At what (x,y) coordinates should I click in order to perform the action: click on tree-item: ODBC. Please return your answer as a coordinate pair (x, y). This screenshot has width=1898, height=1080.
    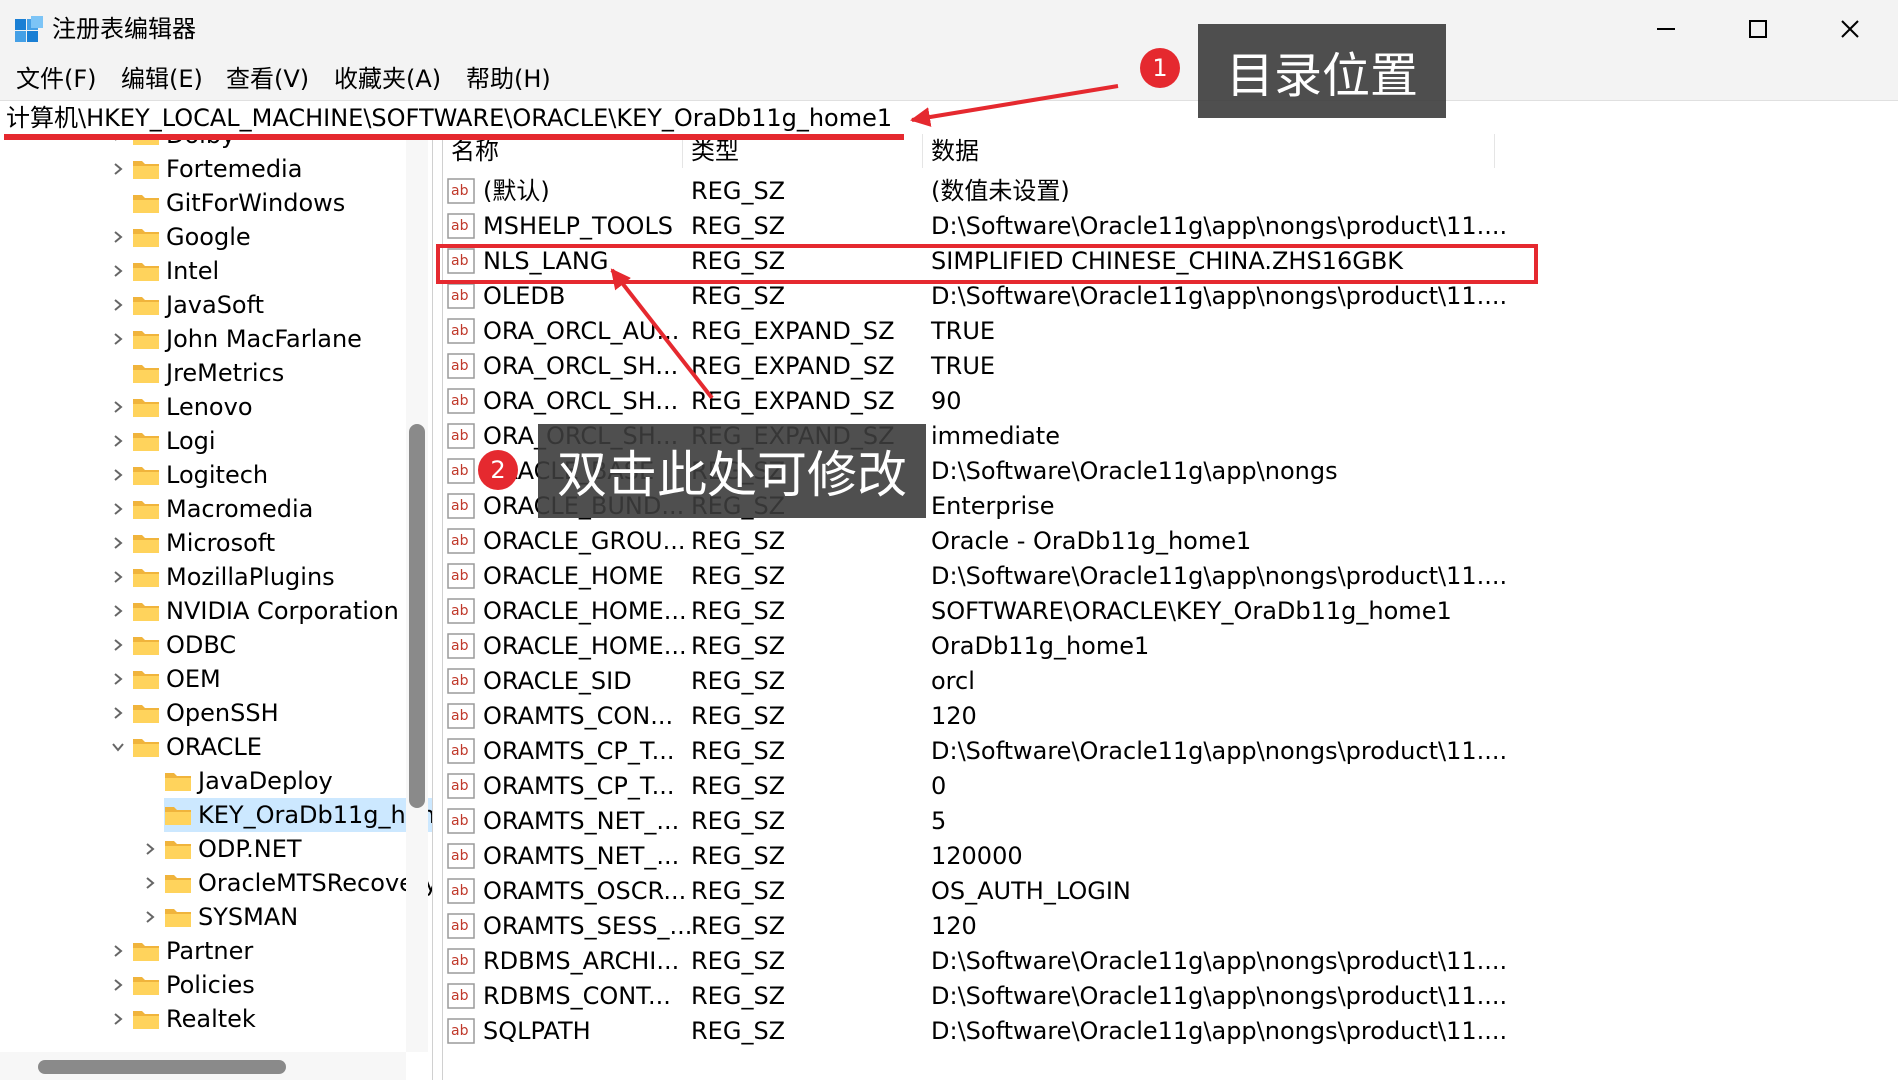
    Looking at the image, I should click on (170, 645).